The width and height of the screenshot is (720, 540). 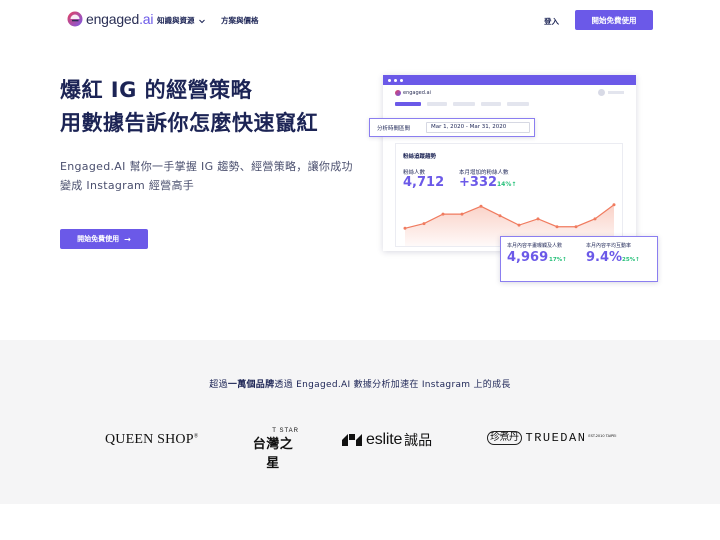 What do you see at coordinates (360, 20) in the screenshot?
I see `top-nav: engaged.ai 知識與資源 方案與價格 登入 開始免費使用` at bounding box center [360, 20].